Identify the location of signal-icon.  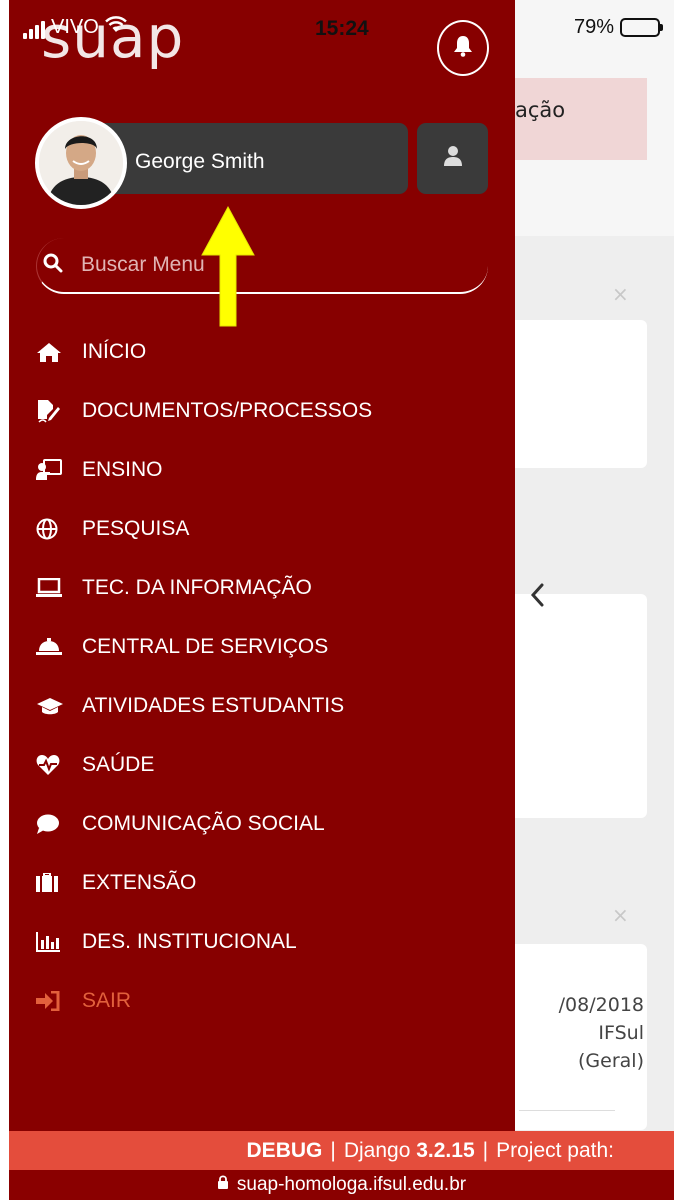
(34, 30).